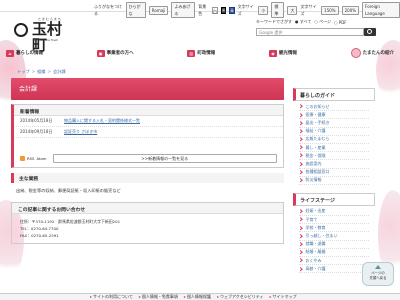 The image size is (400, 300). I want to click on house-icon: ⌂, so click(10, 53).